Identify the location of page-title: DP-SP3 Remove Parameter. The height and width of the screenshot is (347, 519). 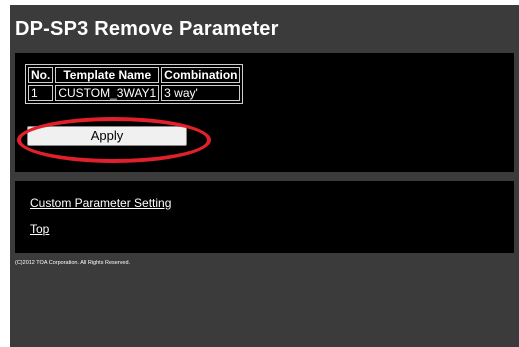
(147, 29).